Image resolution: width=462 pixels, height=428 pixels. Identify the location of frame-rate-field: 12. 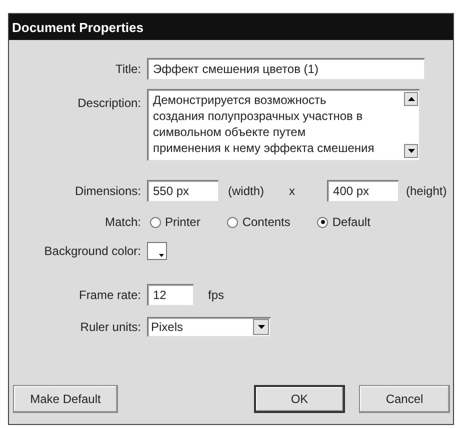
(170, 295).